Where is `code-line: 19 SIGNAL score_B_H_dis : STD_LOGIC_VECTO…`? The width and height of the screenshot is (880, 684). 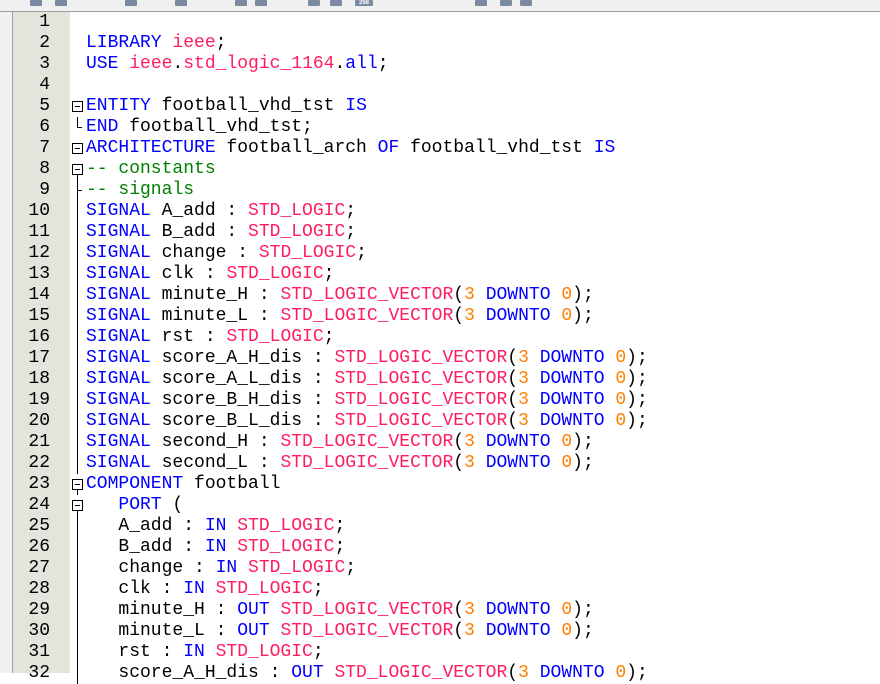
code-line: 19 SIGNAL score_B_H_dis : STD_LOGIC_VECTO… is located at coordinates (446, 400).